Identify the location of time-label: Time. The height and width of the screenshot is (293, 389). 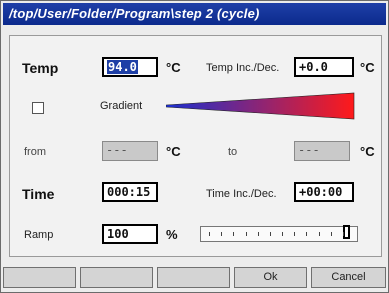
(38, 194).